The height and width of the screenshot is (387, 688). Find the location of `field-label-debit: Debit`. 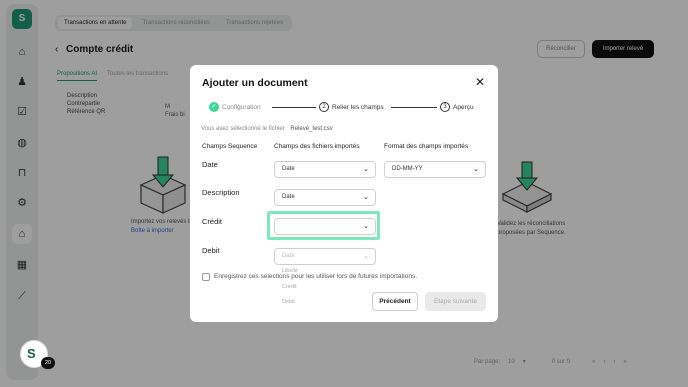

field-label-debit: Debit is located at coordinates (211, 250).